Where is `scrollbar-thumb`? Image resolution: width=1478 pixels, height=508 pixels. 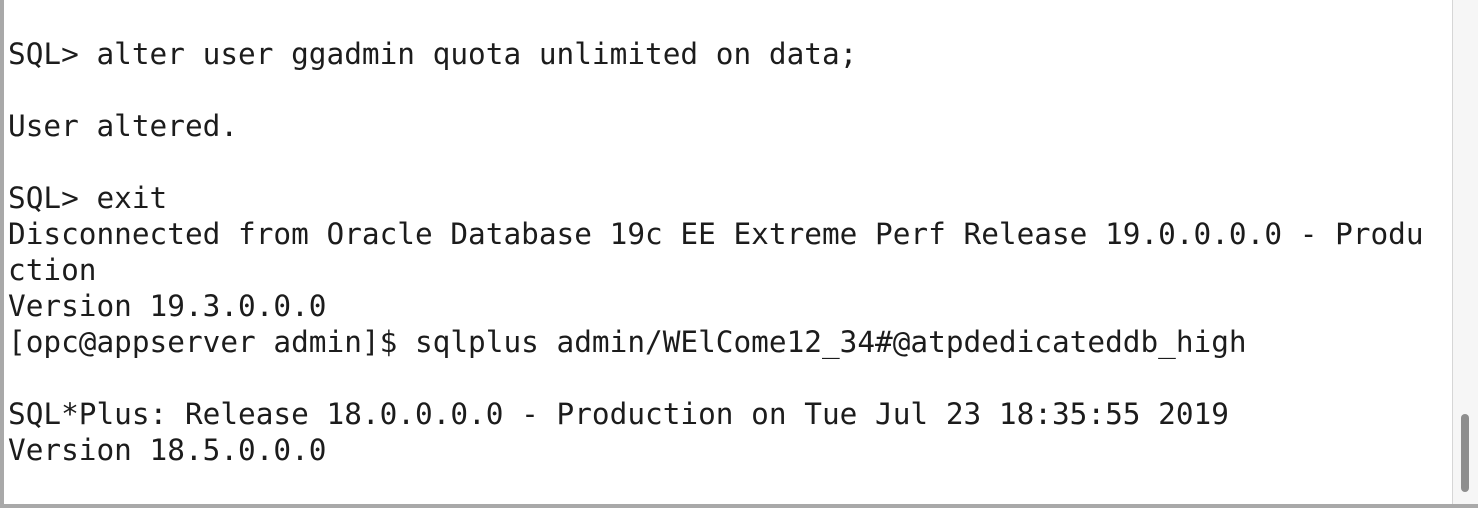
scrollbar-thumb is located at coordinates (1465, 453).